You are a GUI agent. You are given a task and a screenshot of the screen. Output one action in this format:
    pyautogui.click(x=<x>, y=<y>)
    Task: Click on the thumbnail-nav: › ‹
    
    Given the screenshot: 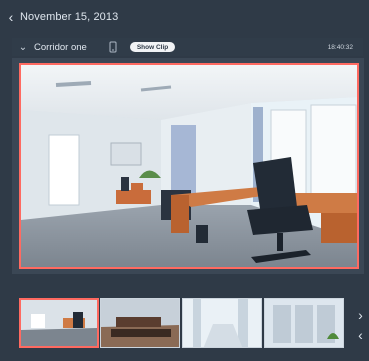 What is the action you would take?
    pyautogui.click(x=360, y=325)
    